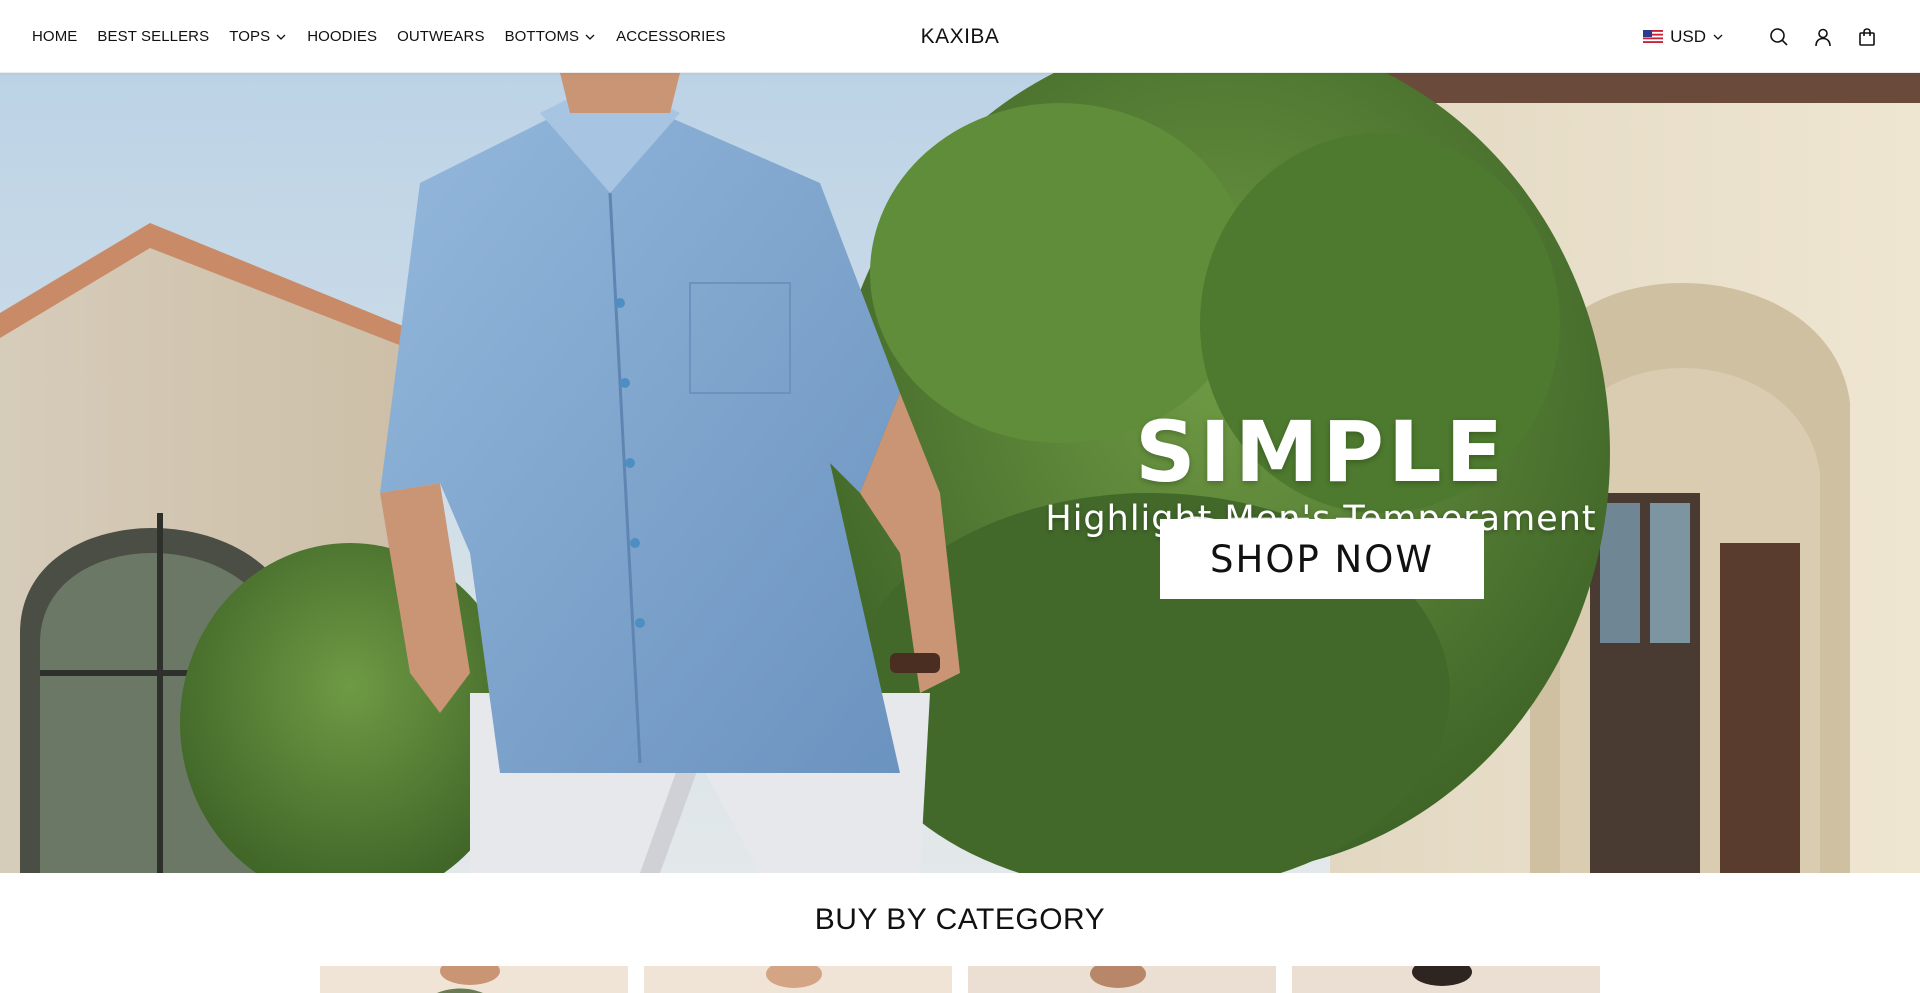  I want to click on us-flag-icon, so click(1653, 36).